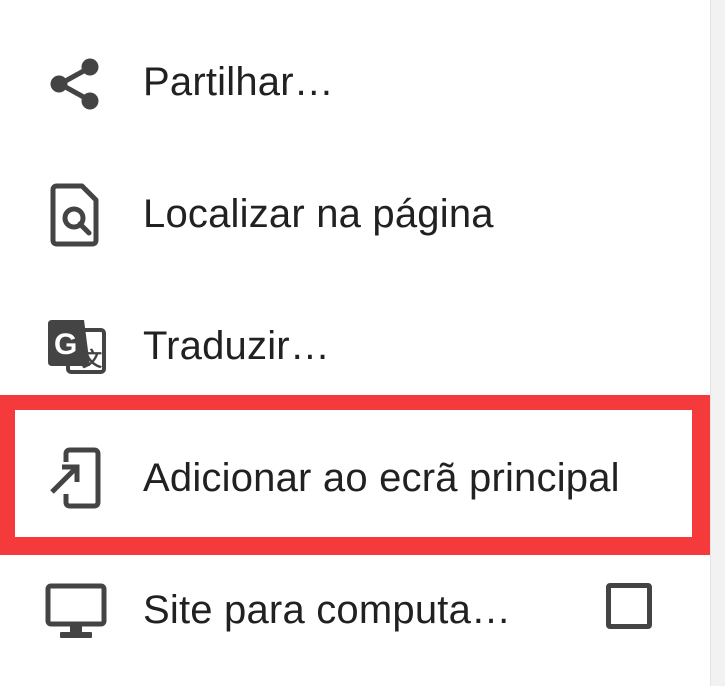 The image size is (725, 686). What do you see at coordinates (76, 214) in the screenshot?
I see `find-in-page-icon` at bounding box center [76, 214].